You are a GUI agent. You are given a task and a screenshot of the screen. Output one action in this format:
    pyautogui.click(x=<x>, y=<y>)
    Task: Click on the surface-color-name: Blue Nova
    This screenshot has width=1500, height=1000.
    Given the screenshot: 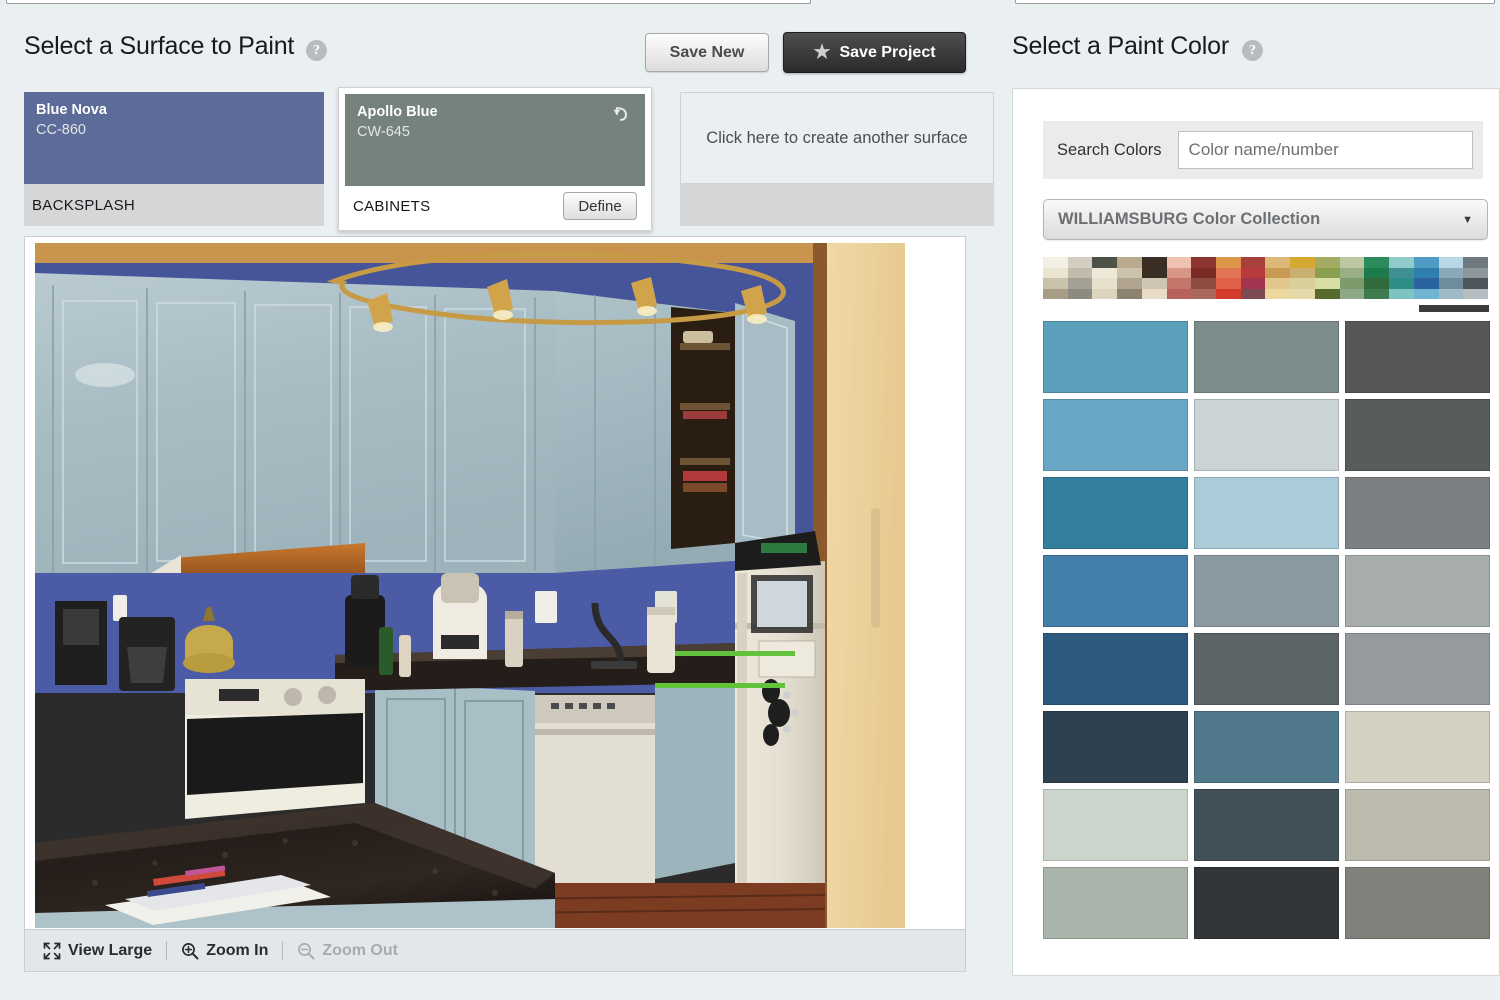 What is the action you would take?
    pyautogui.click(x=71, y=110)
    